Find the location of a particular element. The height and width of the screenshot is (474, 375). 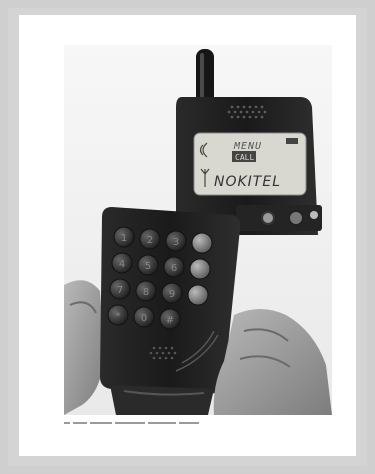

key-star: * is located at coordinates (118, 315).